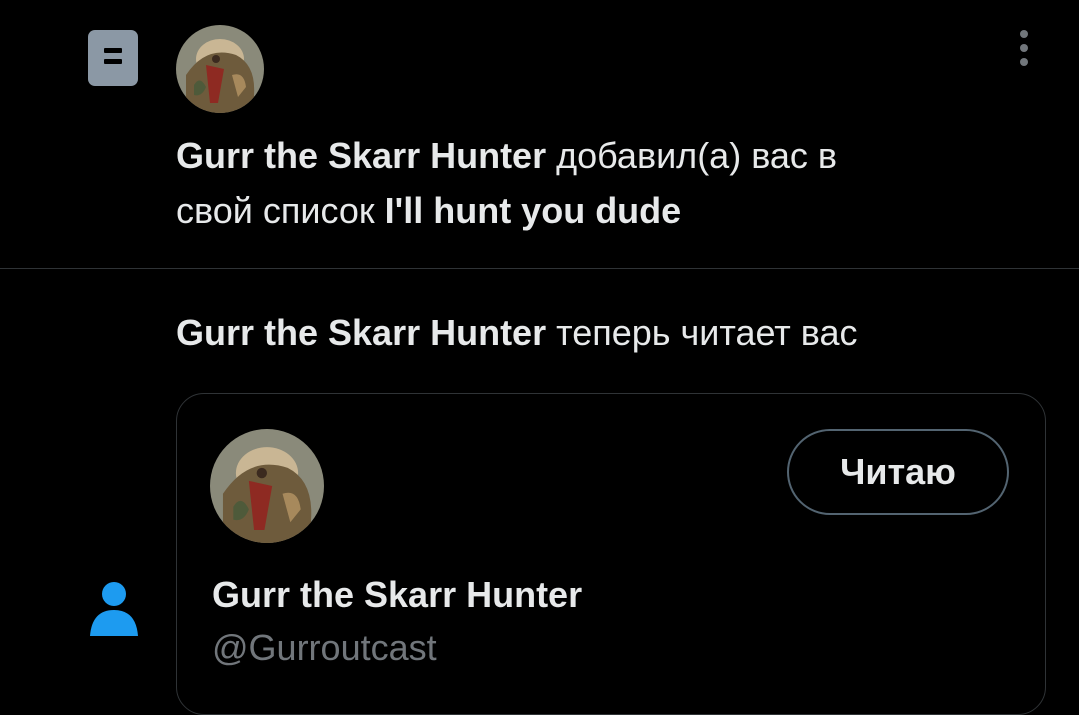 This screenshot has height=715, width=1079. I want to click on following-button: Читаю, so click(898, 472).